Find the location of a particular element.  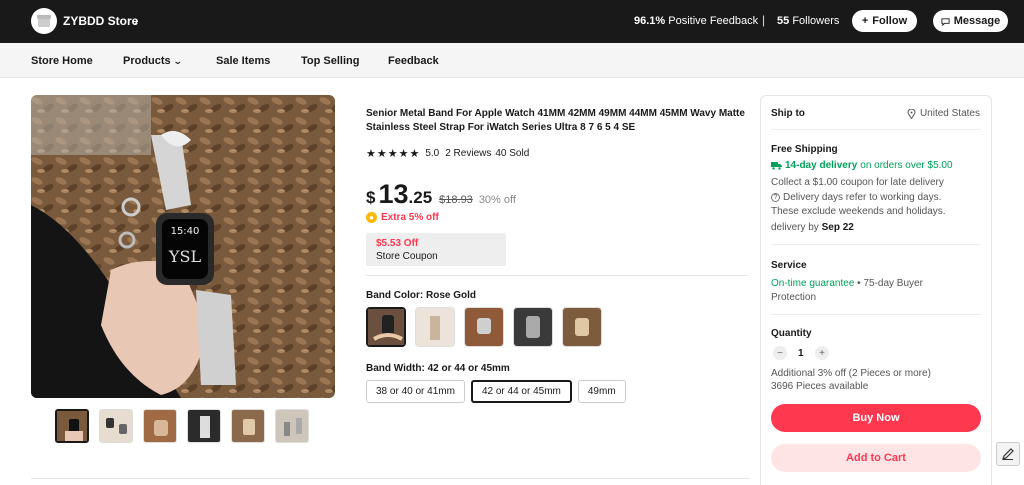

message-button: Message is located at coordinates (970, 21).